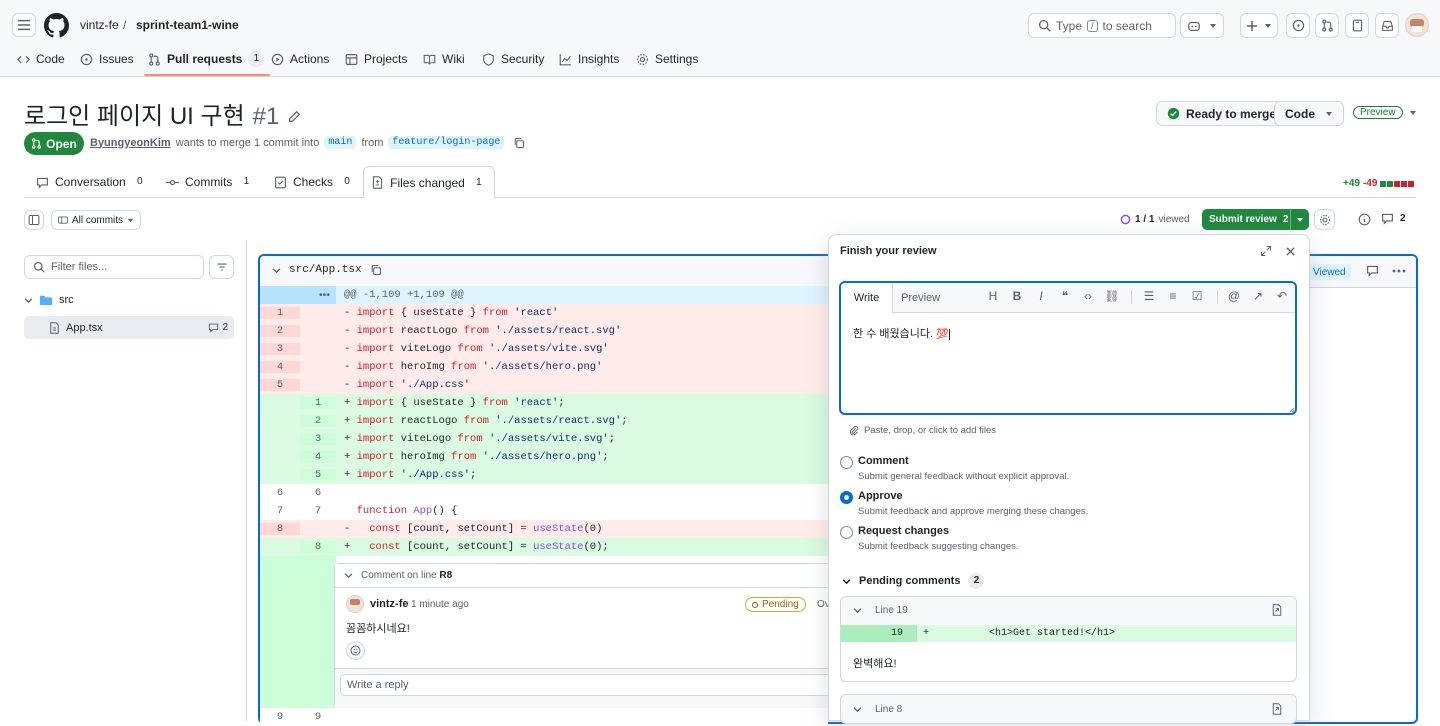 The height and width of the screenshot is (726, 1440). Describe the element at coordinates (1234, 296) in the screenshot. I see `mention-icon: @` at that location.